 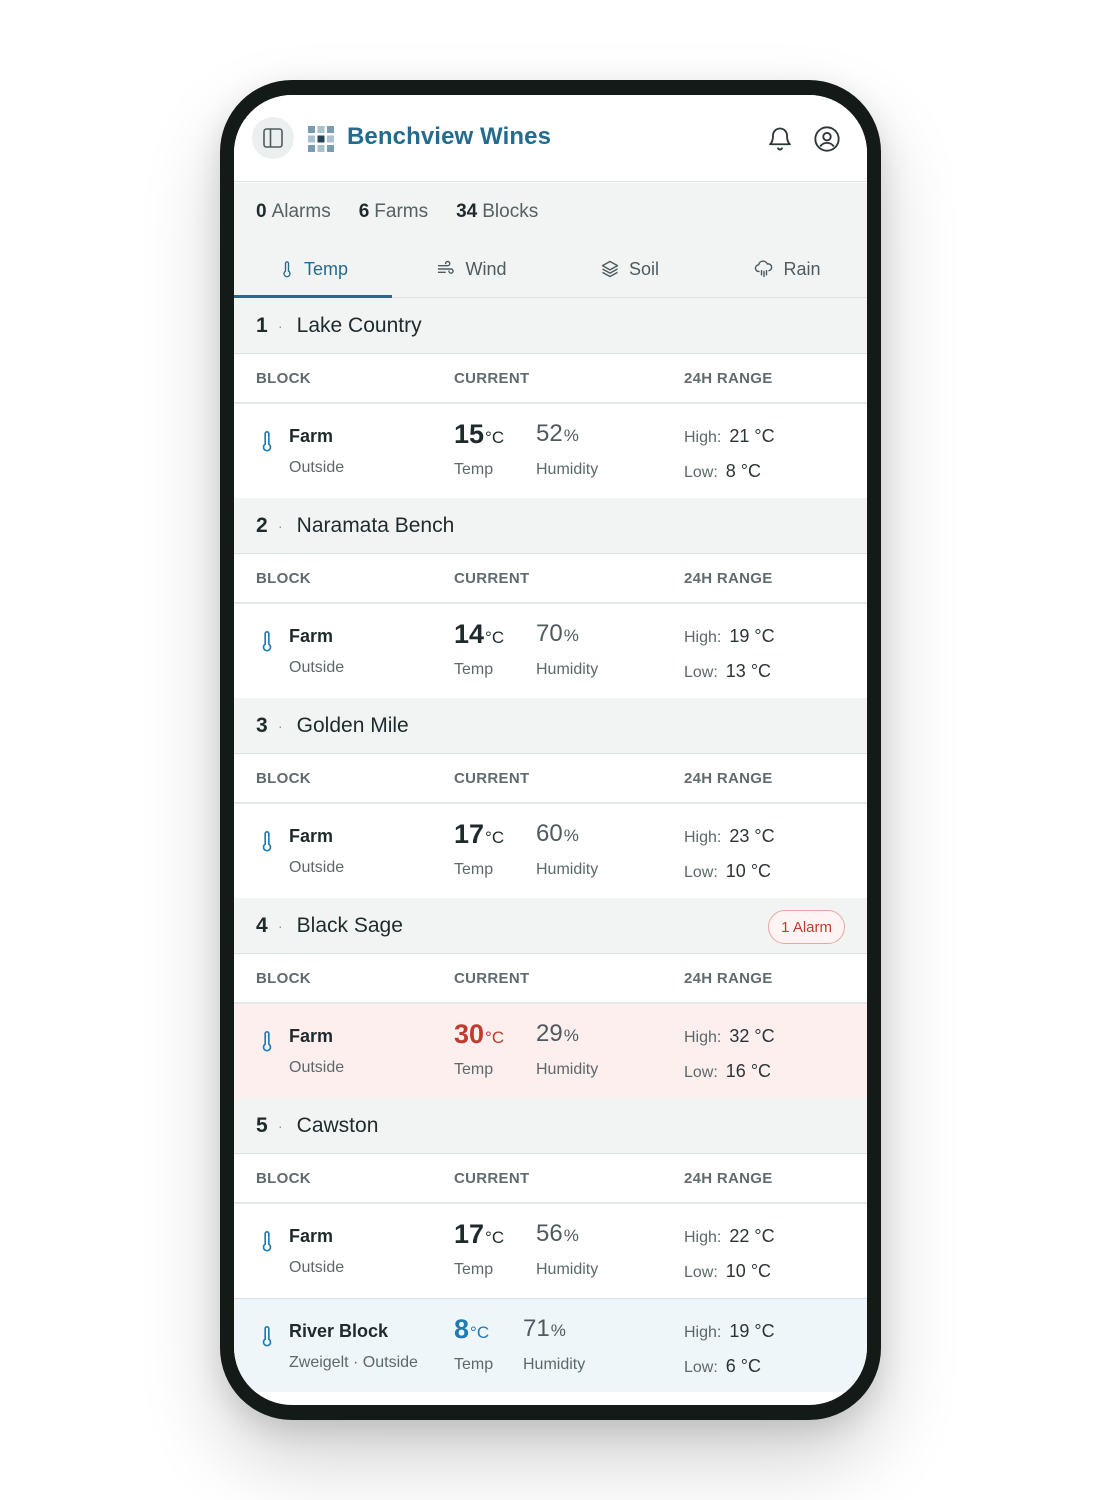 I want to click on humidity-value: 52%, so click(x=557, y=433).